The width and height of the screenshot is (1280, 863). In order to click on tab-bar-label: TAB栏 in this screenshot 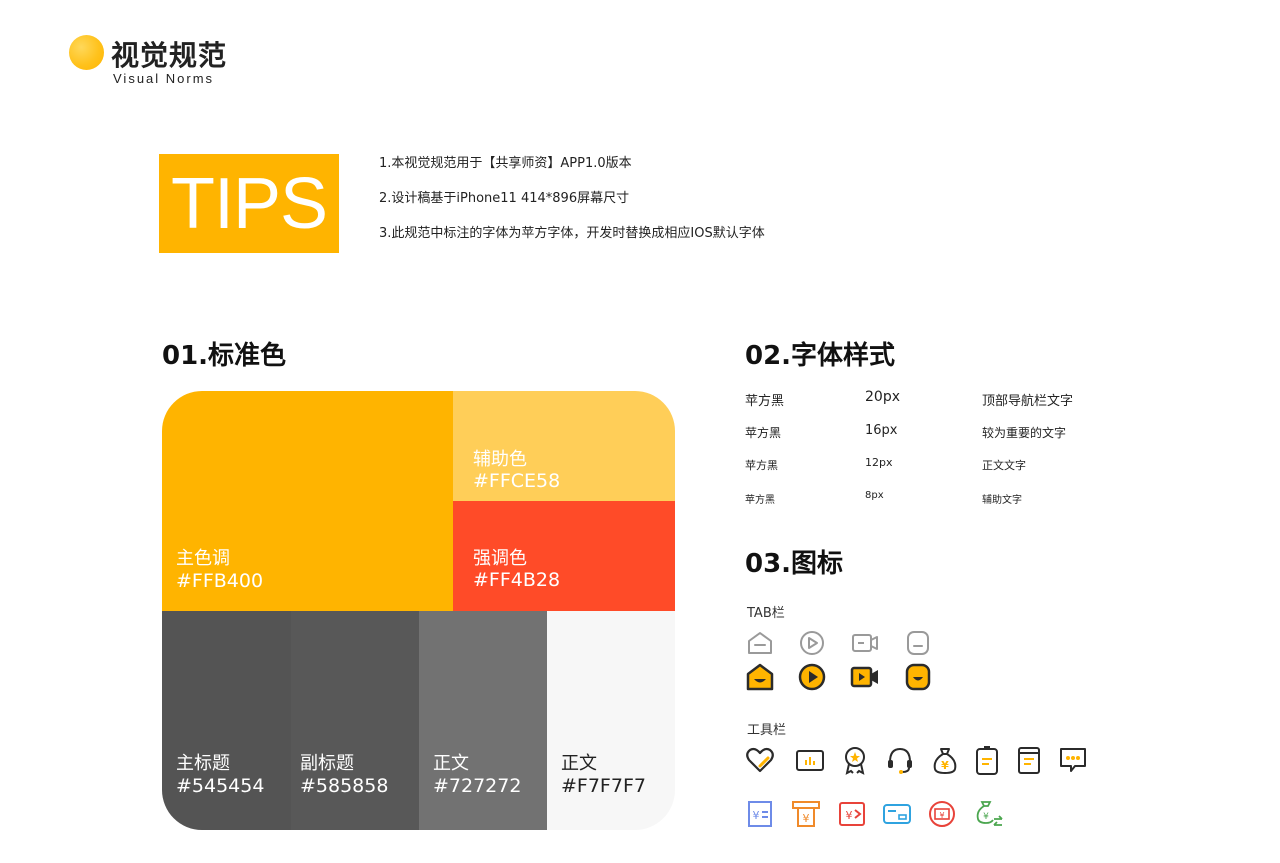, I will do `click(766, 613)`.